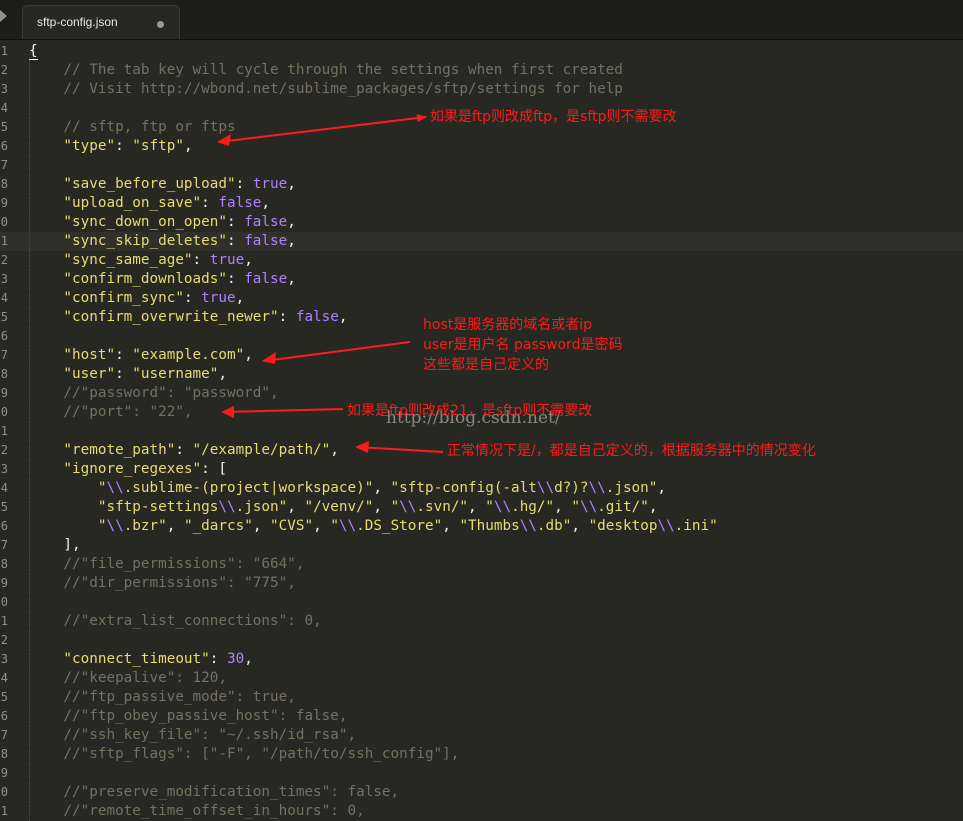 This screenshot has width=963, height=821. I want to click on code-token: "Thumbs, so click(489, 526).